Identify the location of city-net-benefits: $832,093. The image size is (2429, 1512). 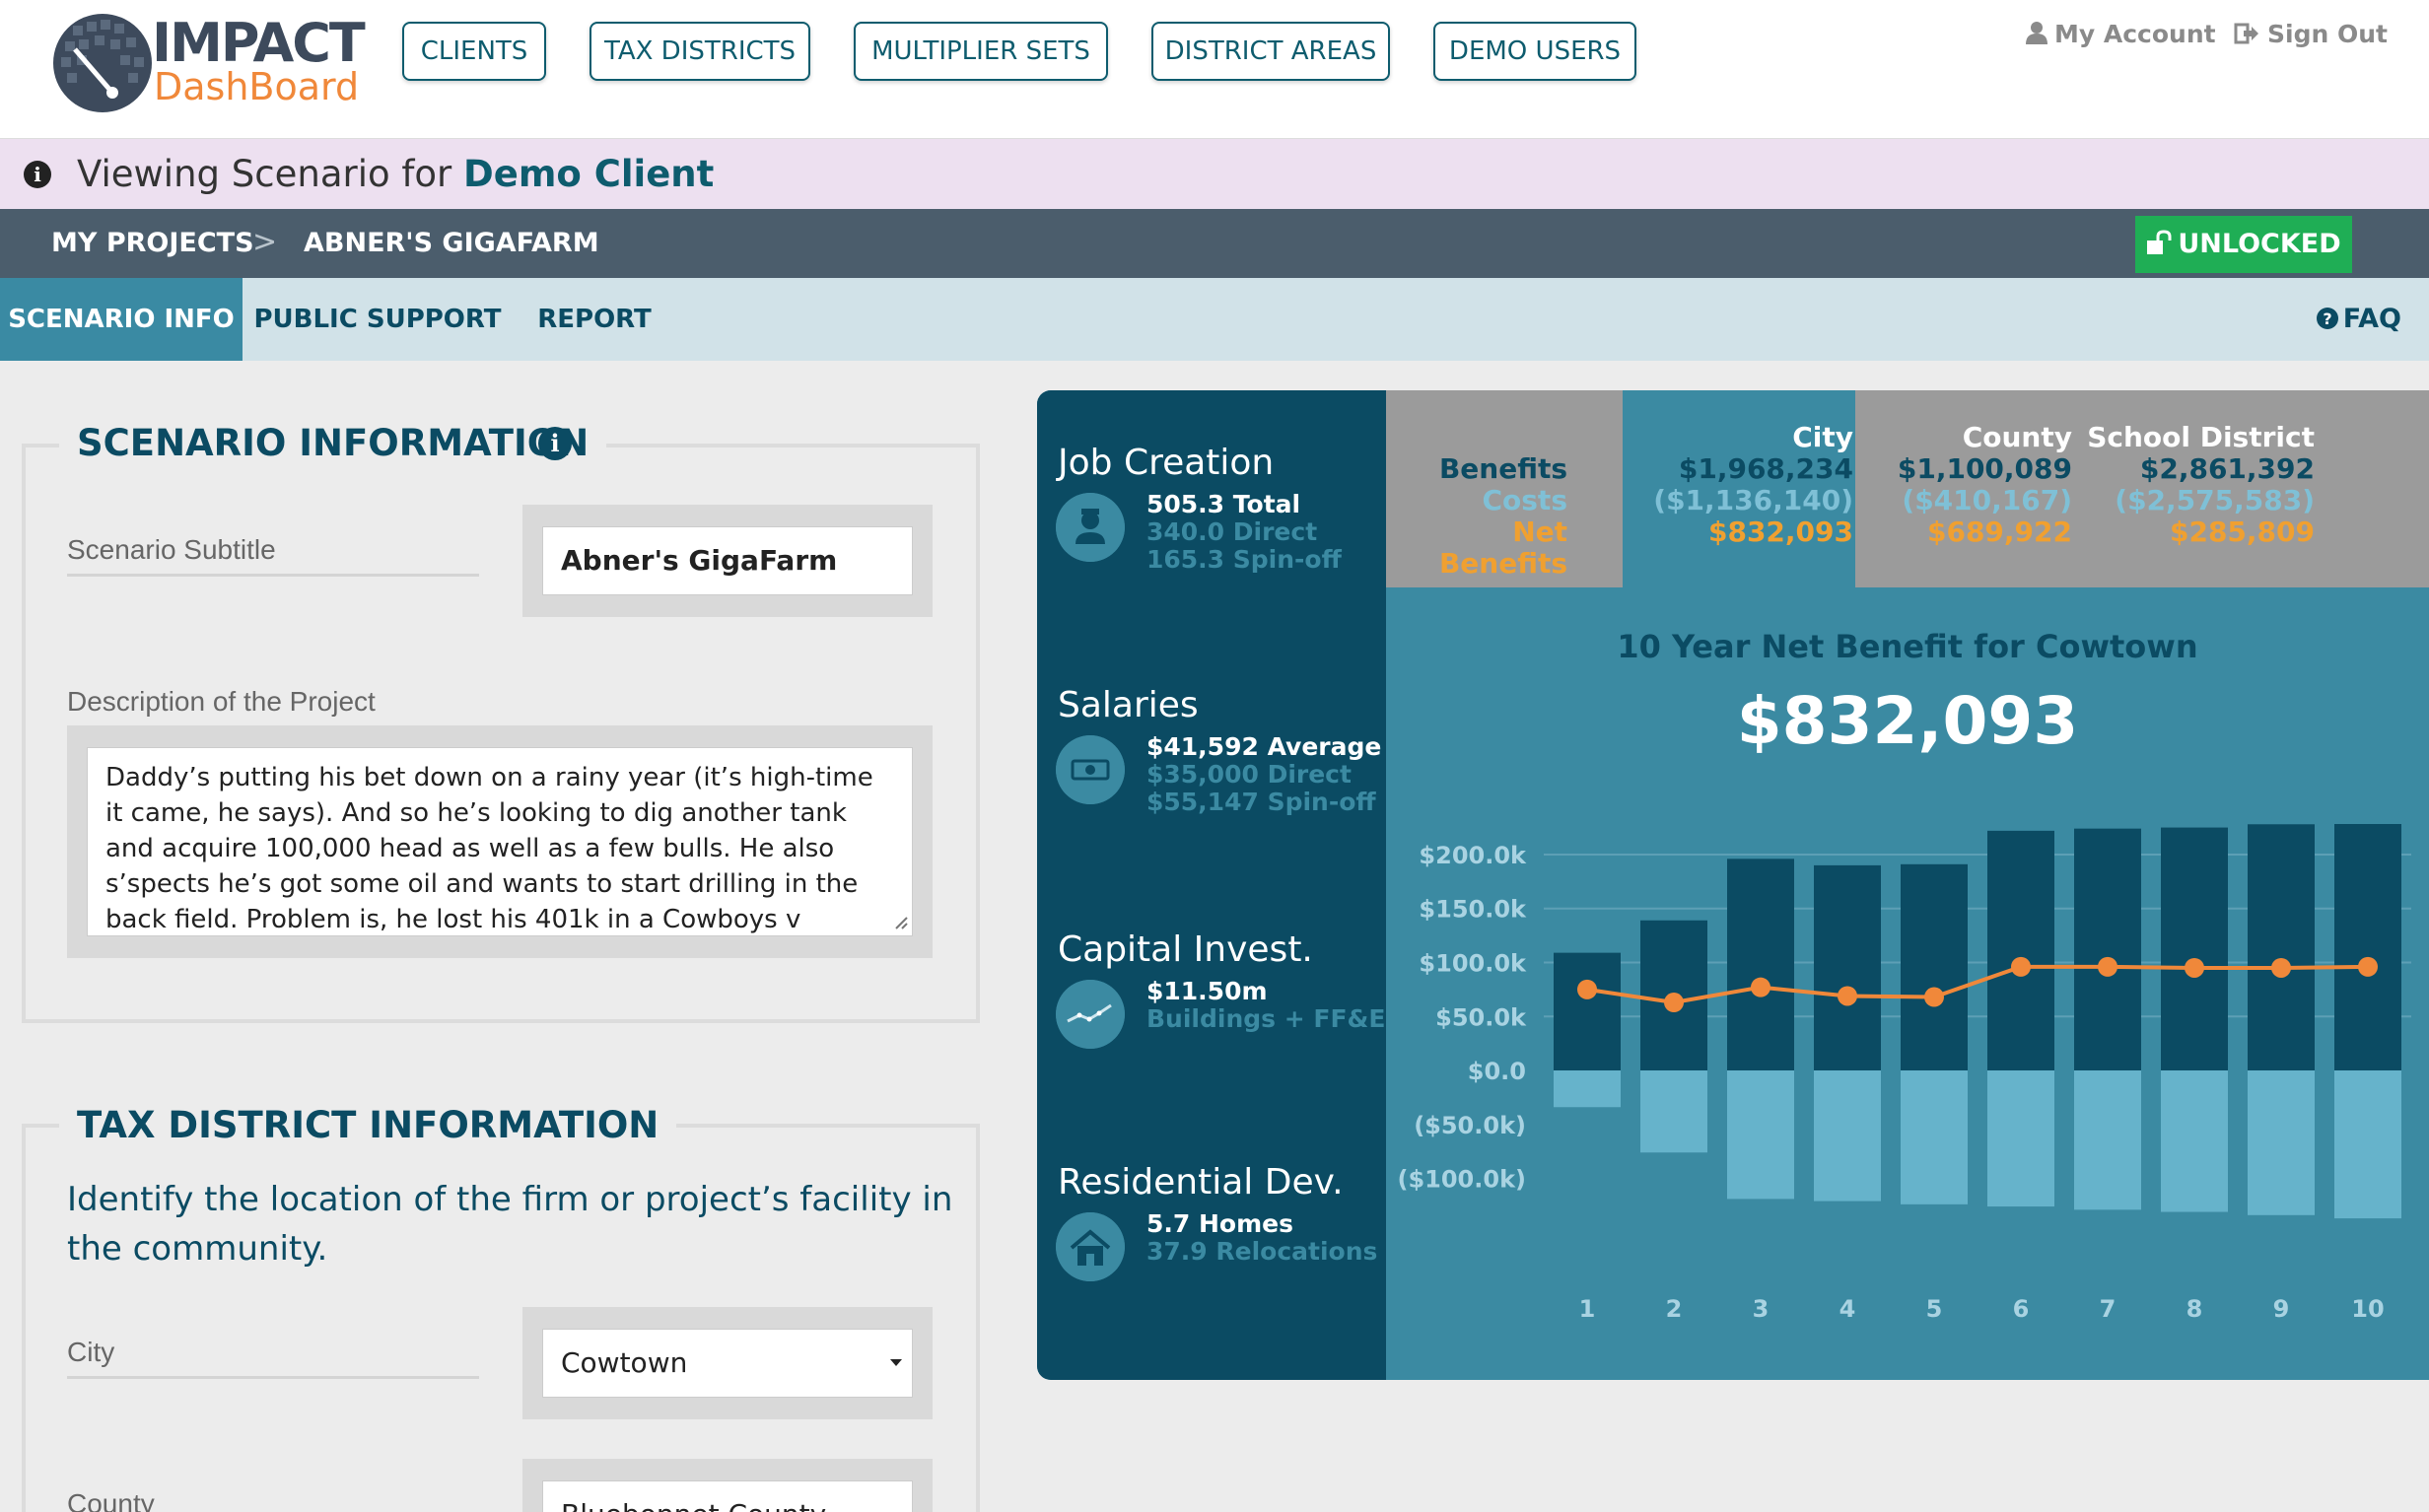
(1780, 531).